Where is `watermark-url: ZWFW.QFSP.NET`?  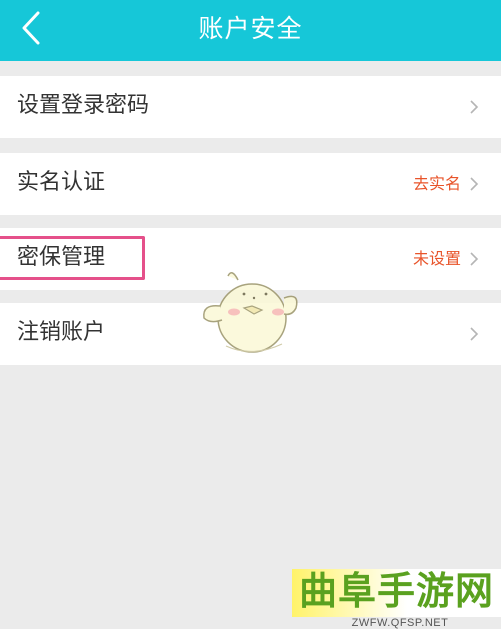 watermark-url: ZWFW.QFSP.NET is located at coordinates (400, 623).